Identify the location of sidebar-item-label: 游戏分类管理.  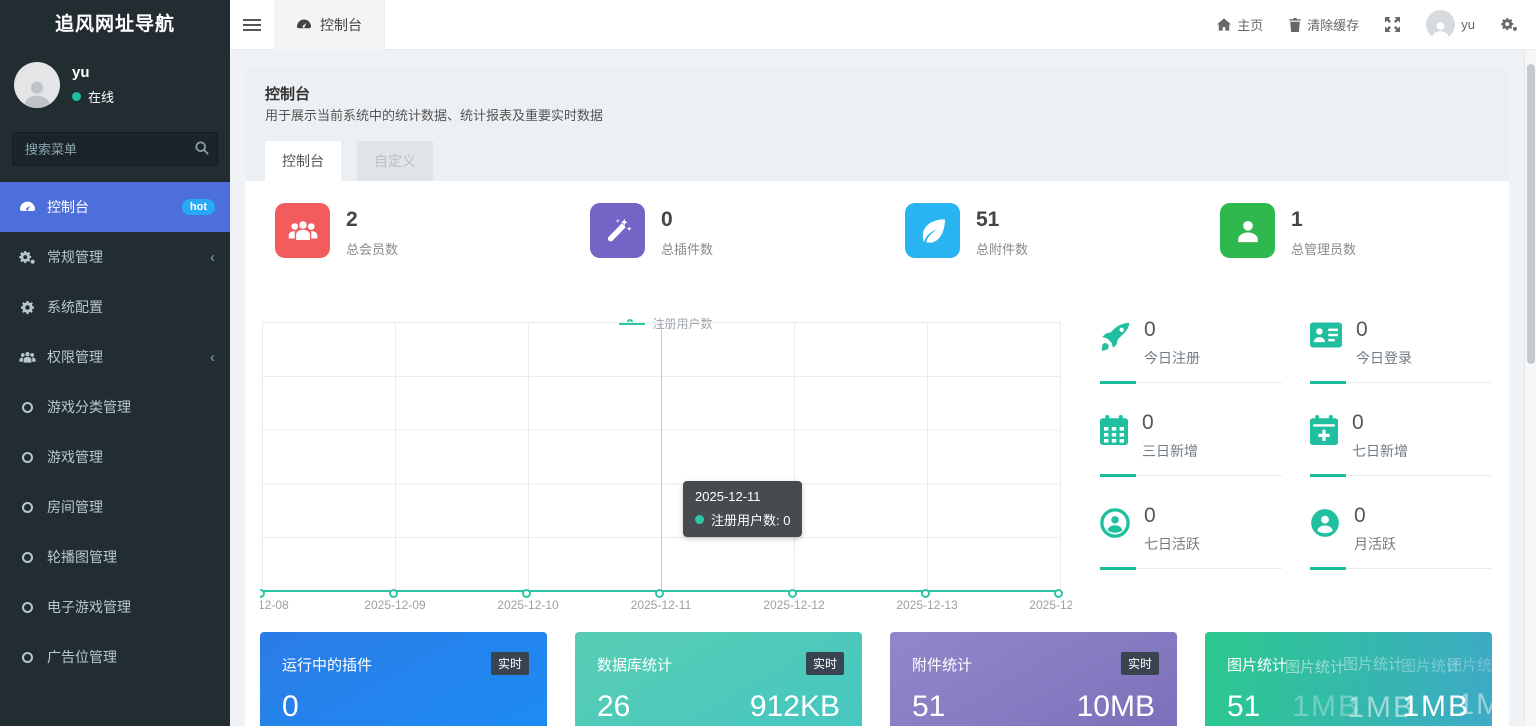
(89, 407).